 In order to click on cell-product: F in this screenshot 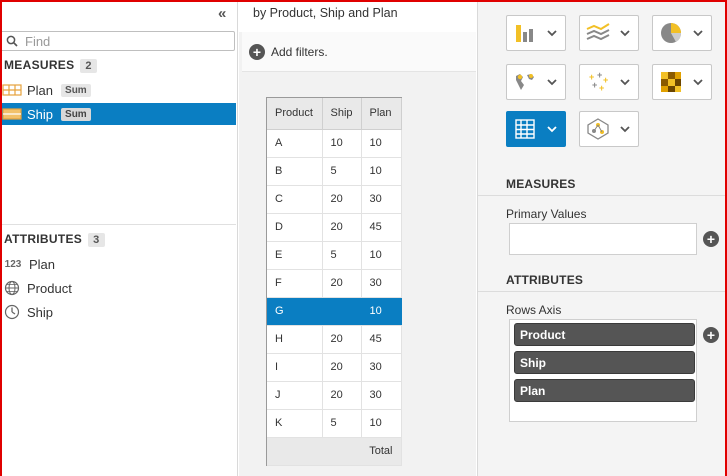, I will do `click(295, 283)`.